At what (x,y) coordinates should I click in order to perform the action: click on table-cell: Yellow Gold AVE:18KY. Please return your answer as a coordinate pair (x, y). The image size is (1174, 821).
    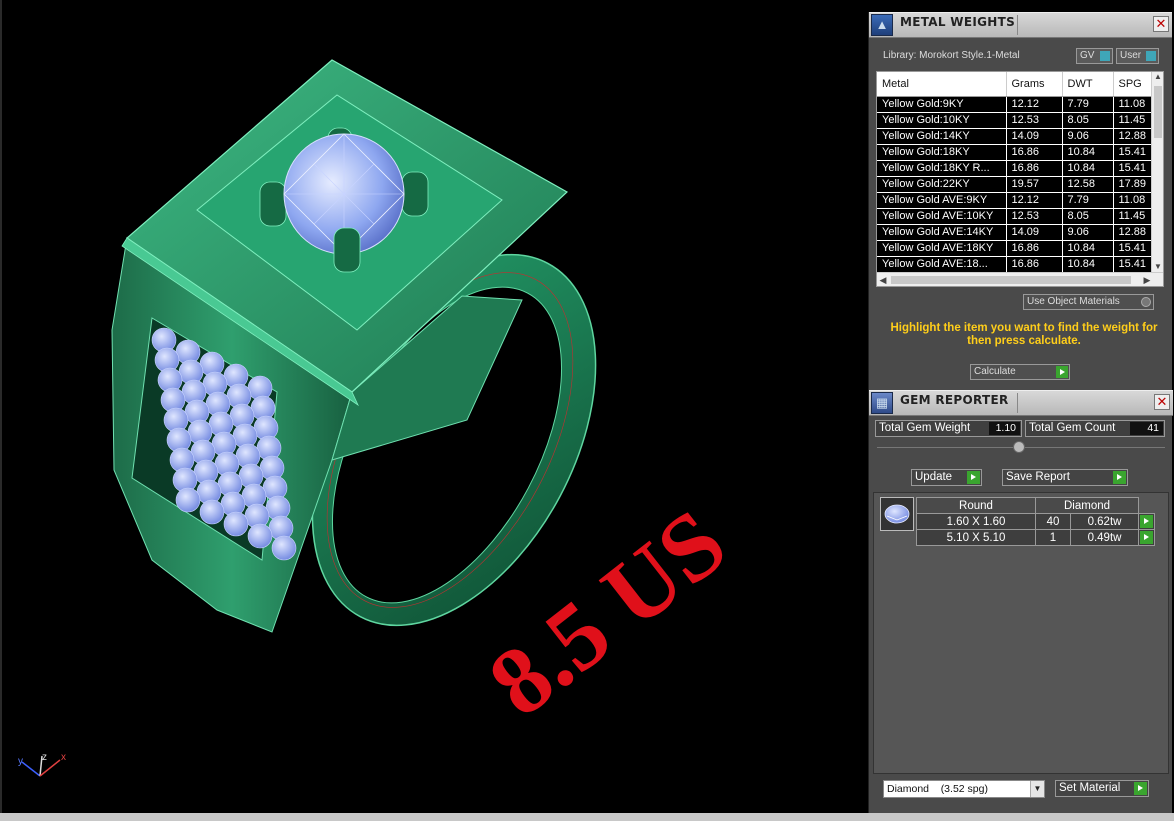
    Looking at the image, I should click on (942, 248).